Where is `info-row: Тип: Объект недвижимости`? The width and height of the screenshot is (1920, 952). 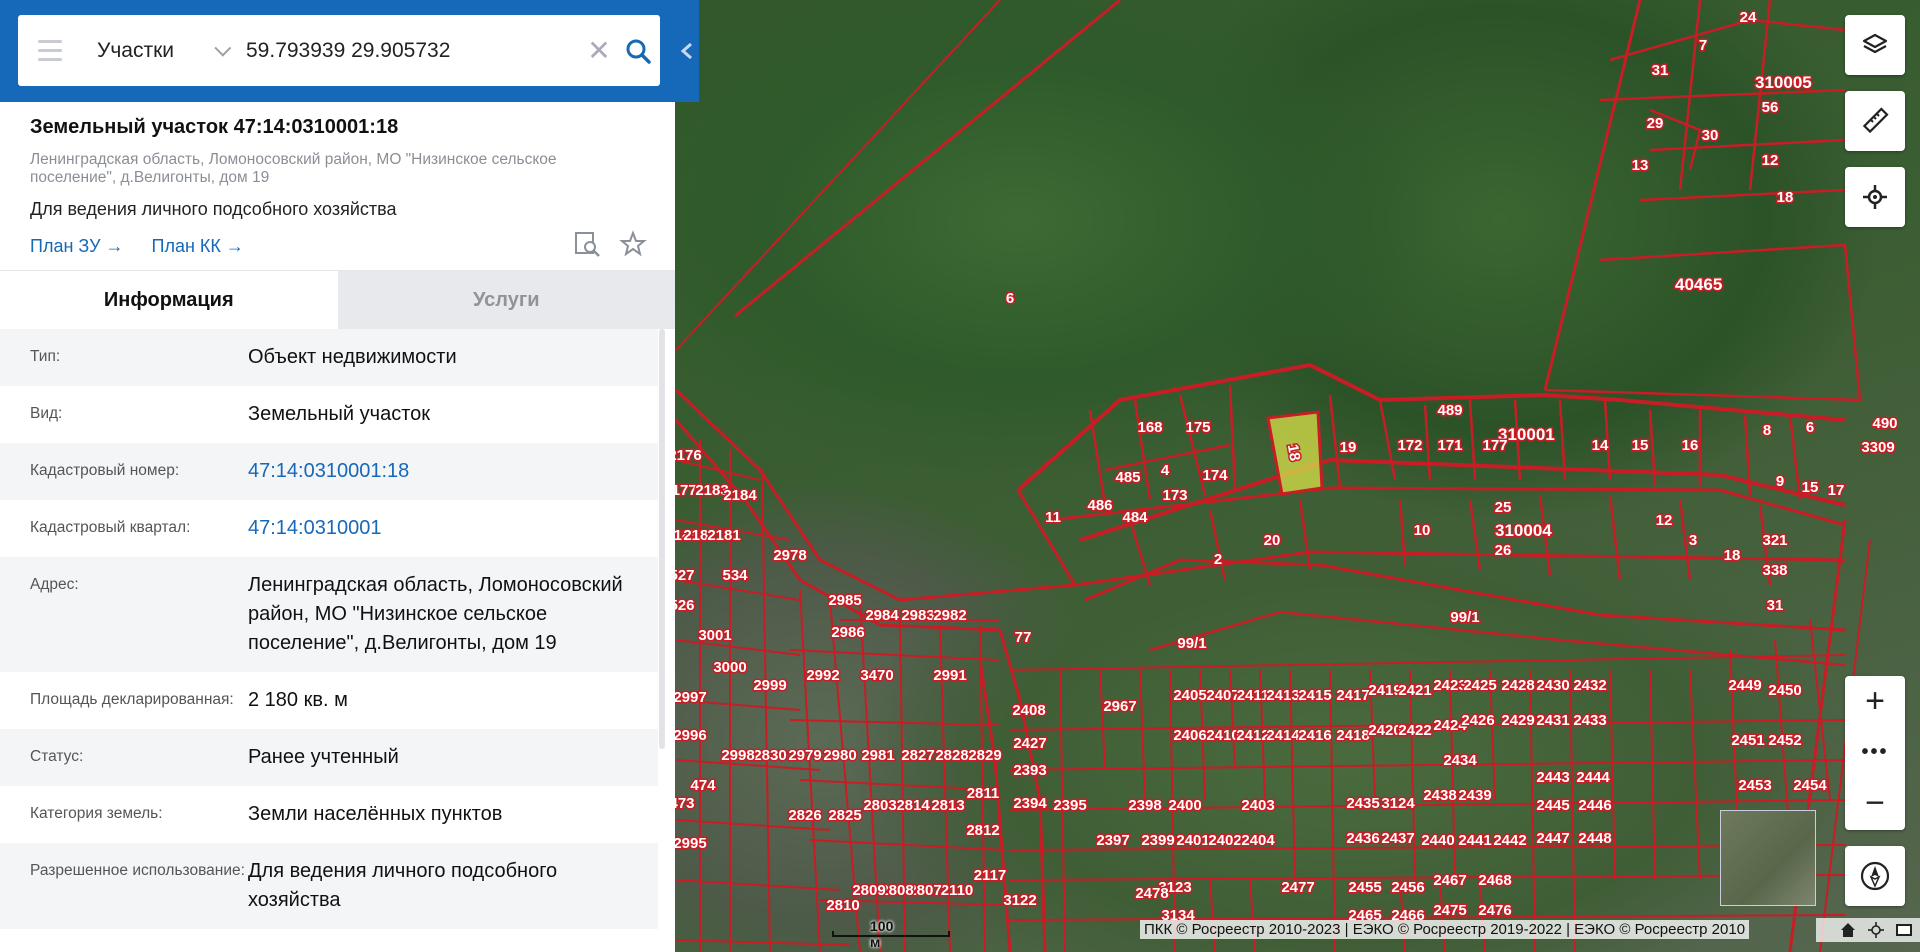 info-row: Тип: Объект недвижимости is located at coordinates (329, 357).